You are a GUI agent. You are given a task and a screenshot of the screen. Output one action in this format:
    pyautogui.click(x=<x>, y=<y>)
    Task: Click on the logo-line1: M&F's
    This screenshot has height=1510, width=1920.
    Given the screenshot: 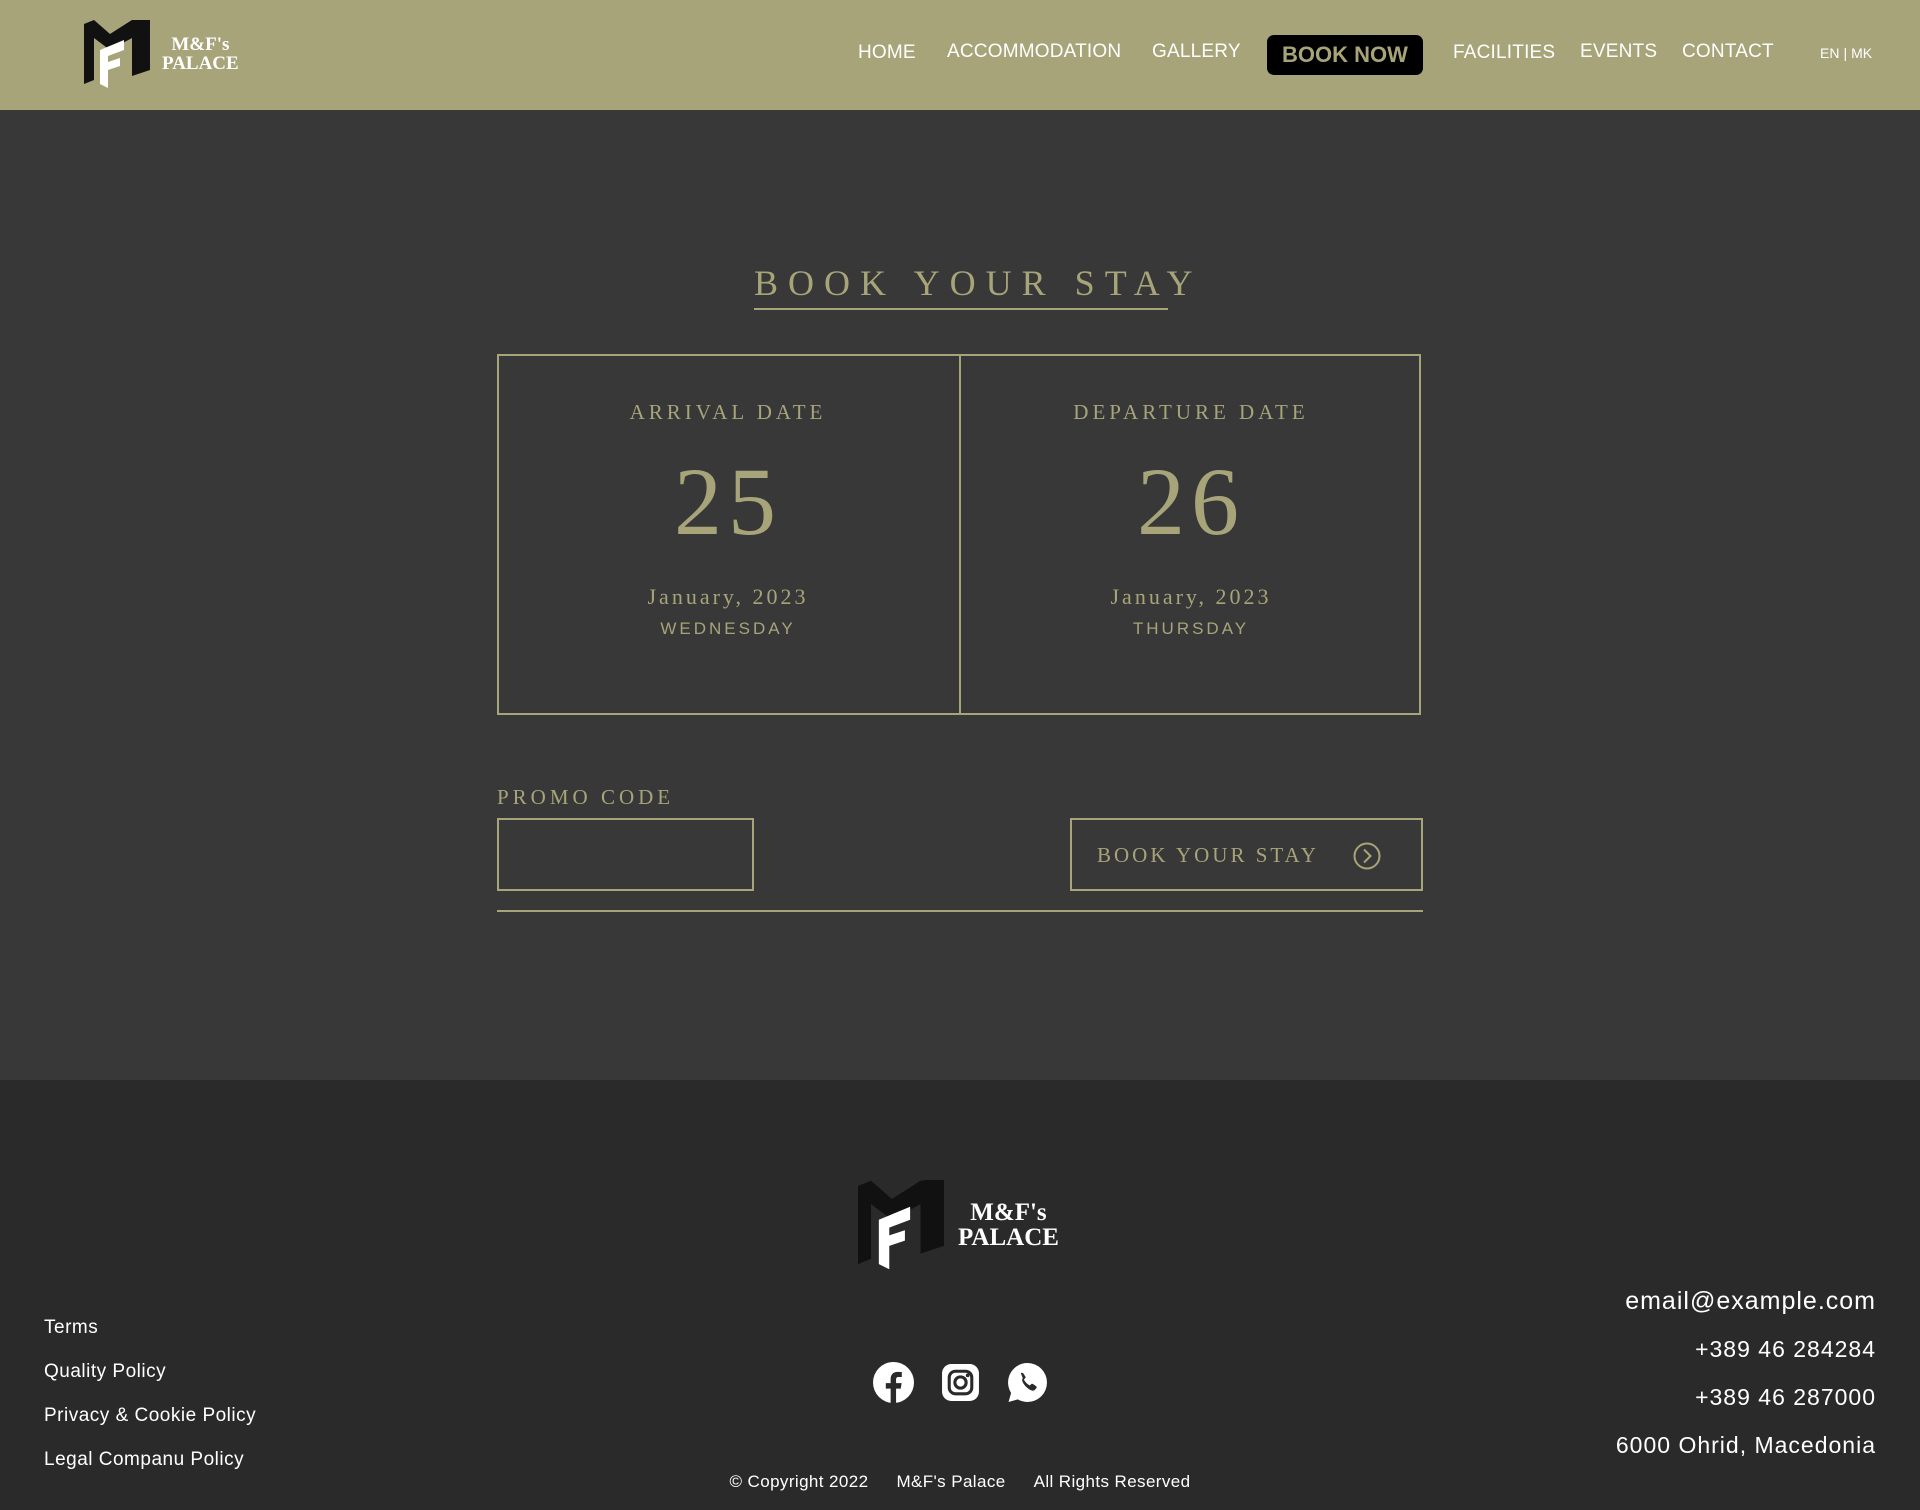 What is the action you would take?
    pyautogui.click(x=1008, y=1212)
    